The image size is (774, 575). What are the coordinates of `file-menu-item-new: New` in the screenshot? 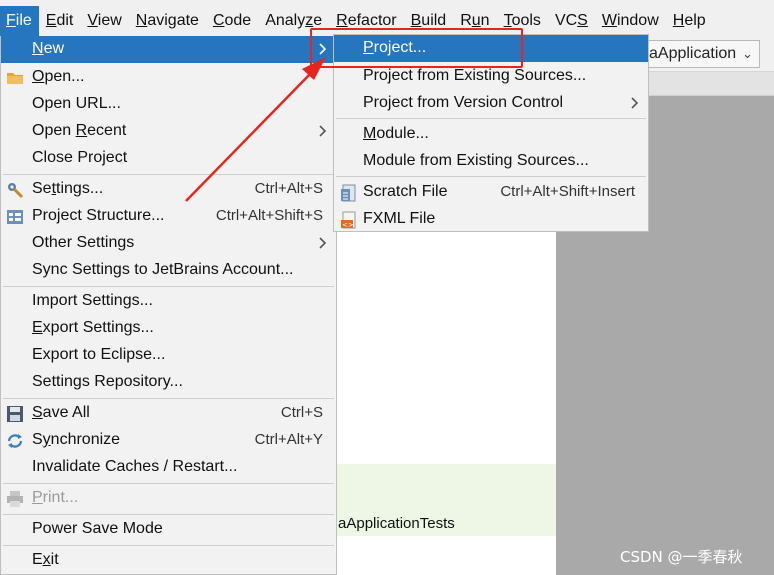 It's located at (168, 49).